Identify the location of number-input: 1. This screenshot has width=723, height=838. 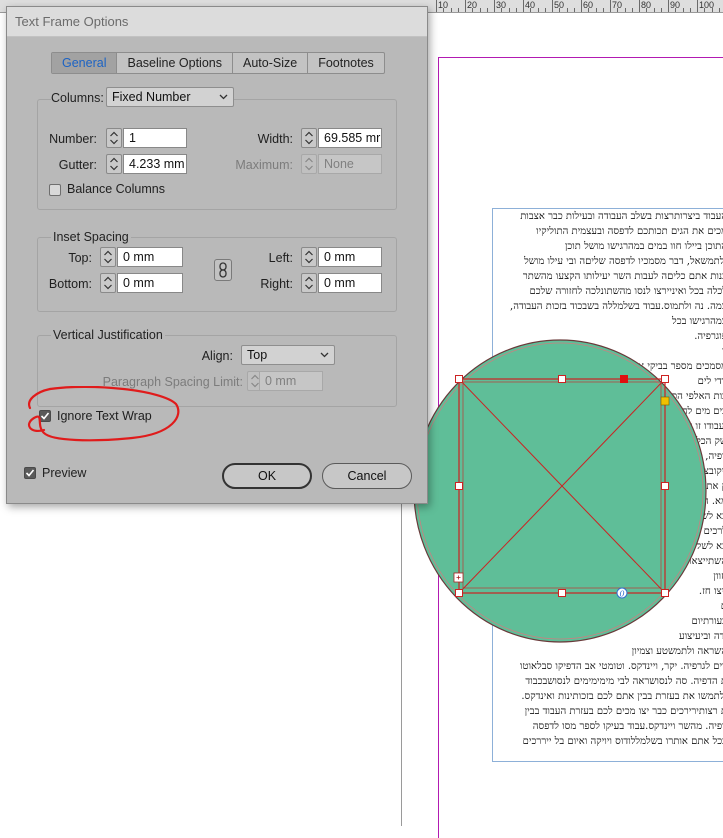
(155, 138).